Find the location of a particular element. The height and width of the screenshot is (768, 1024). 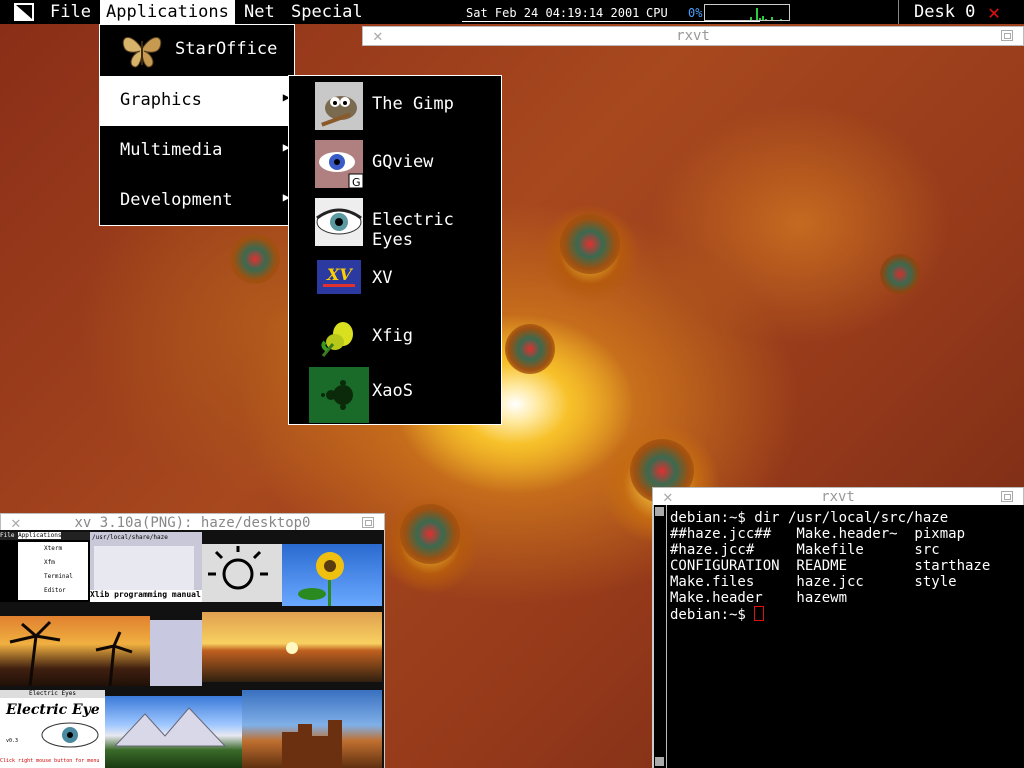

menu-item-staroffice: StarOffice is located at coordinates (197, 50).